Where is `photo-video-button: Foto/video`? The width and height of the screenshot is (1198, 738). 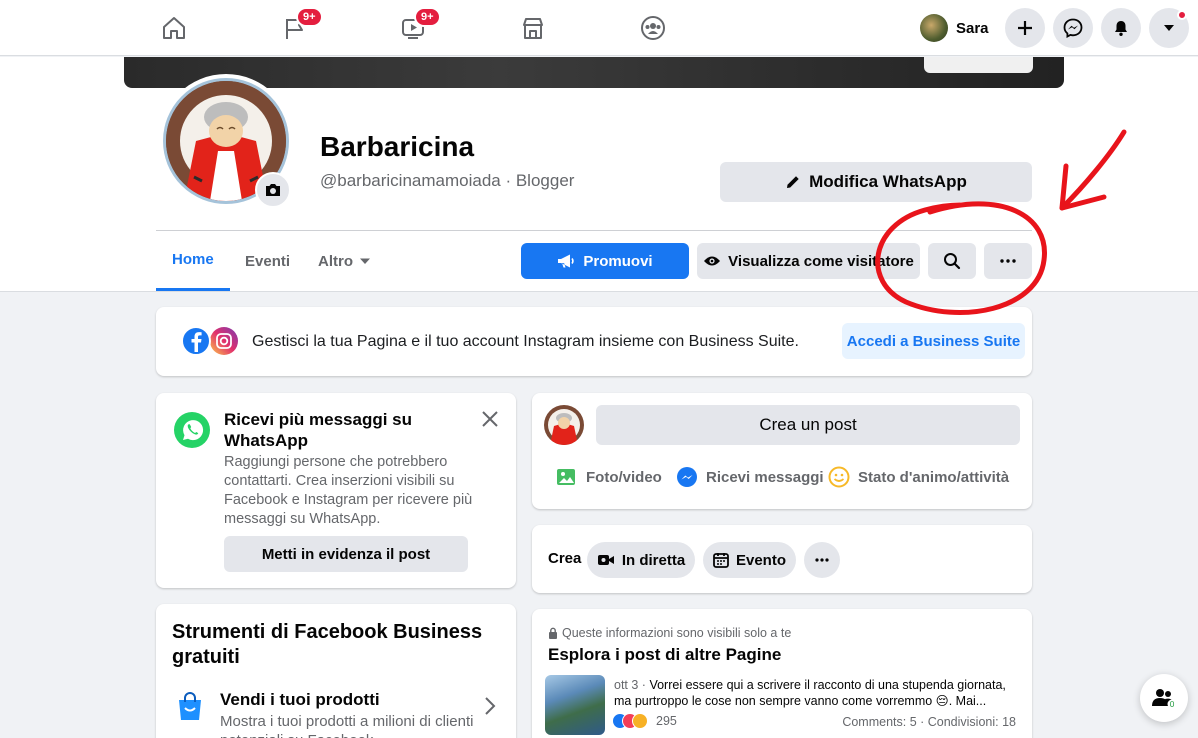 photo-video-button: Foto/video is located at coordinates (609, 477).